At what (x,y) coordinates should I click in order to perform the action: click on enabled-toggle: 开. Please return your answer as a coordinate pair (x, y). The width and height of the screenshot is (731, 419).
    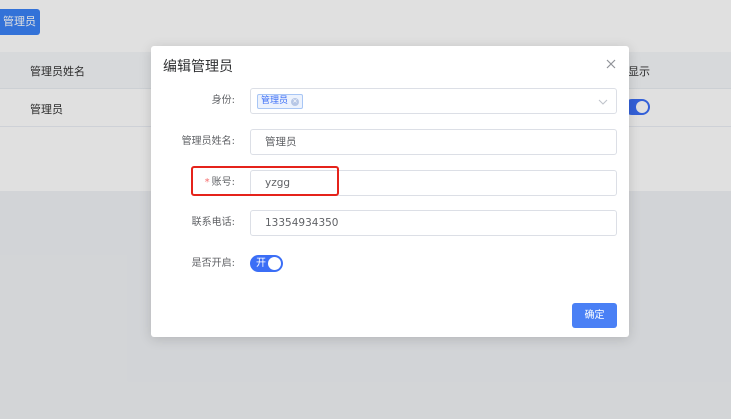
    Looking at the image, I should click on (266, 263).